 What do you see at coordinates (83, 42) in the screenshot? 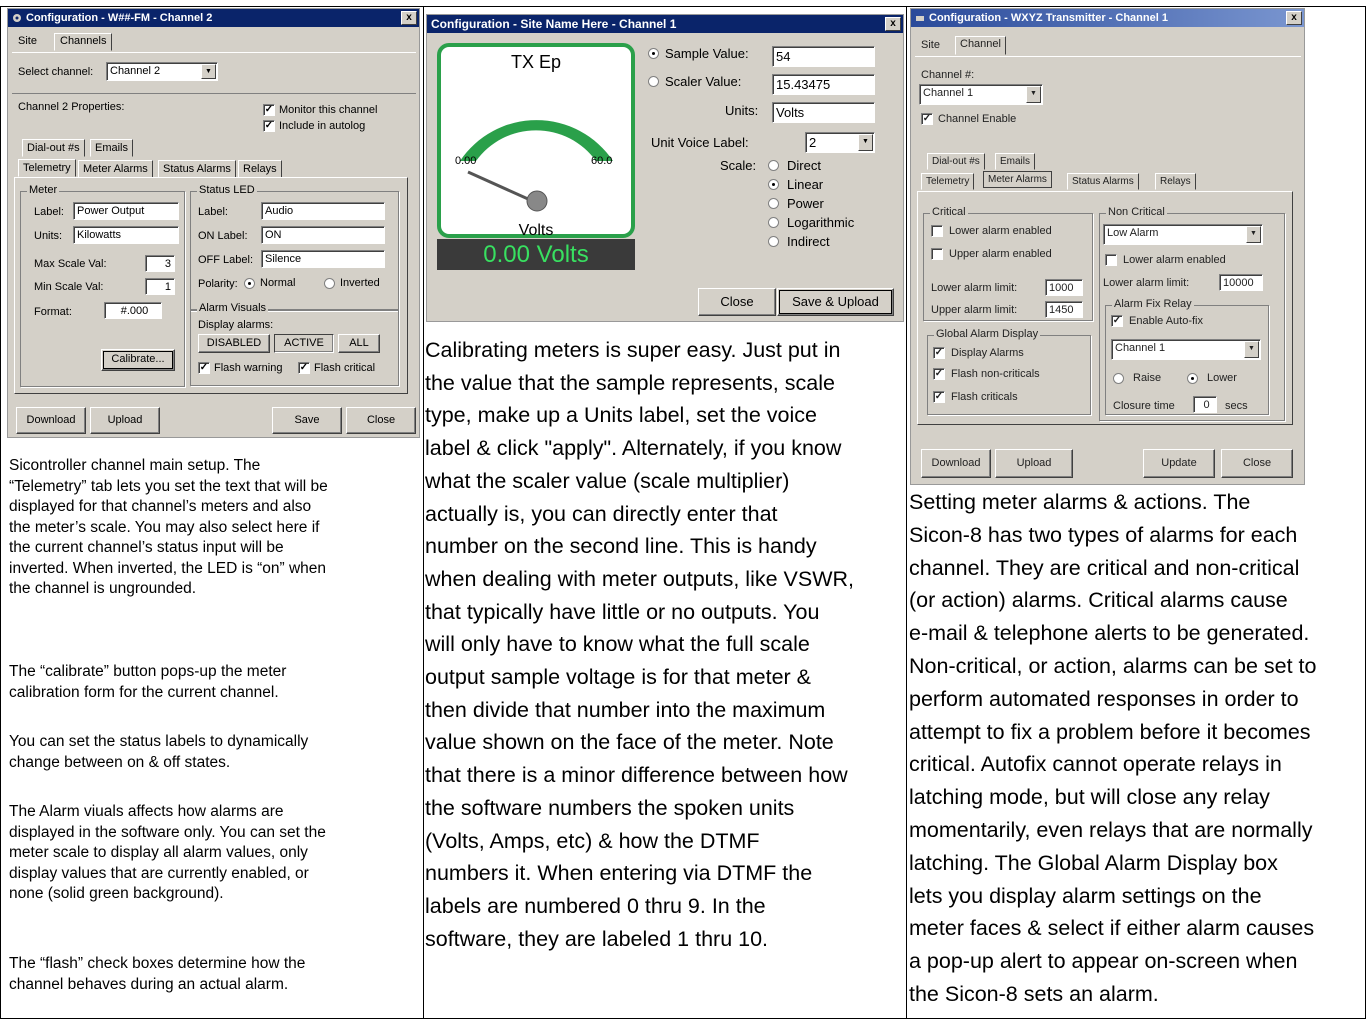
I see `tab-channels: Channels` at bounding box center [83, 42].